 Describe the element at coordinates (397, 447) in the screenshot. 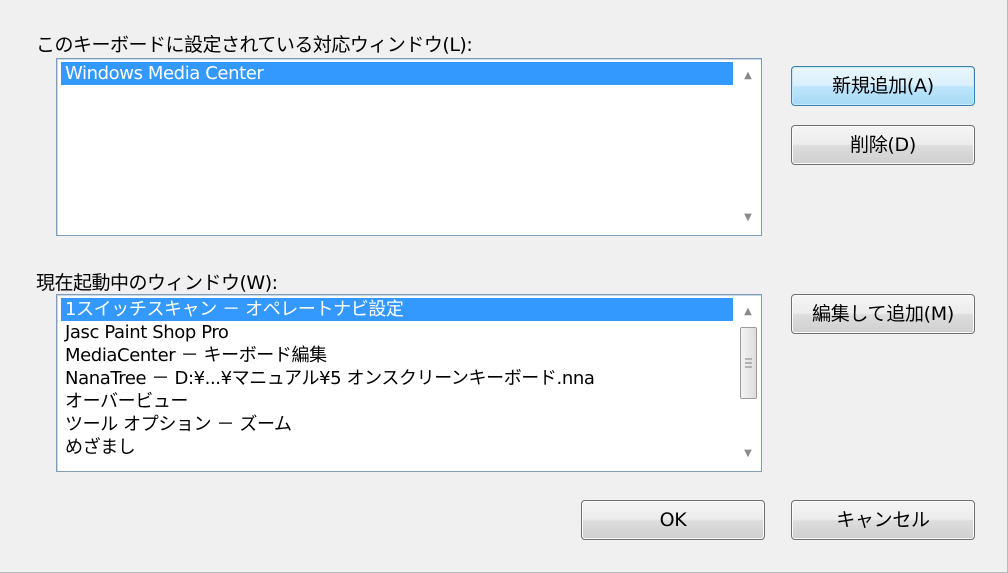

I see `list-item: めざまし` at that location.